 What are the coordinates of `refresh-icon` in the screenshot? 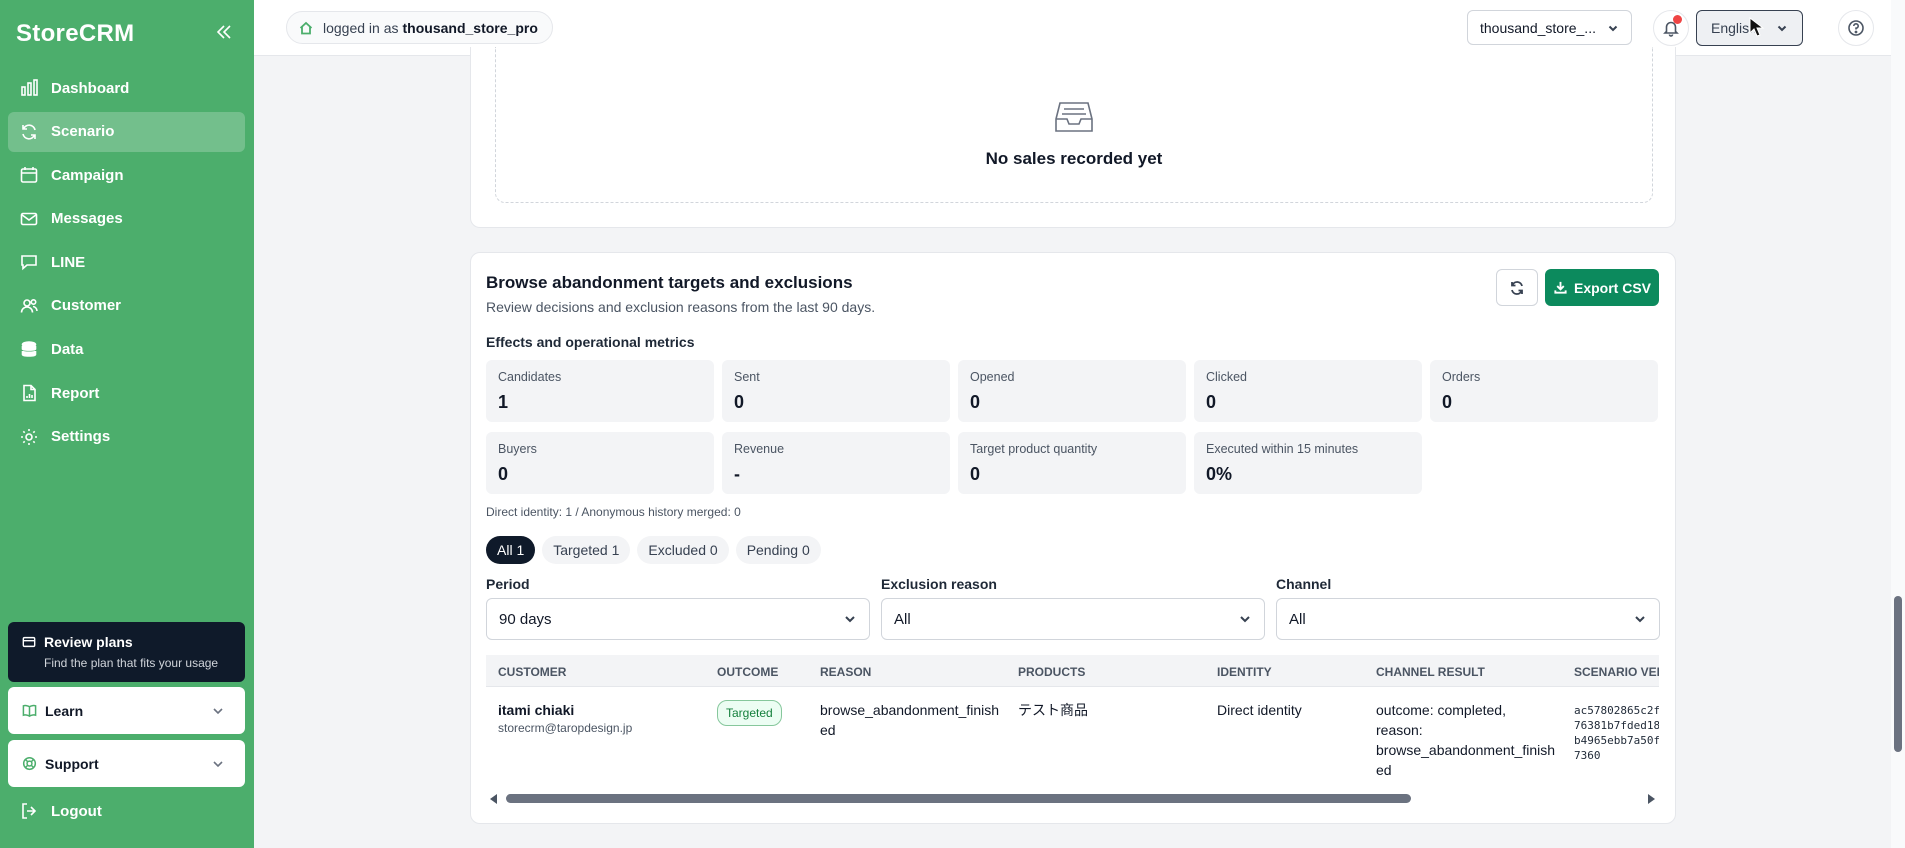 It's located at (1517, 287).